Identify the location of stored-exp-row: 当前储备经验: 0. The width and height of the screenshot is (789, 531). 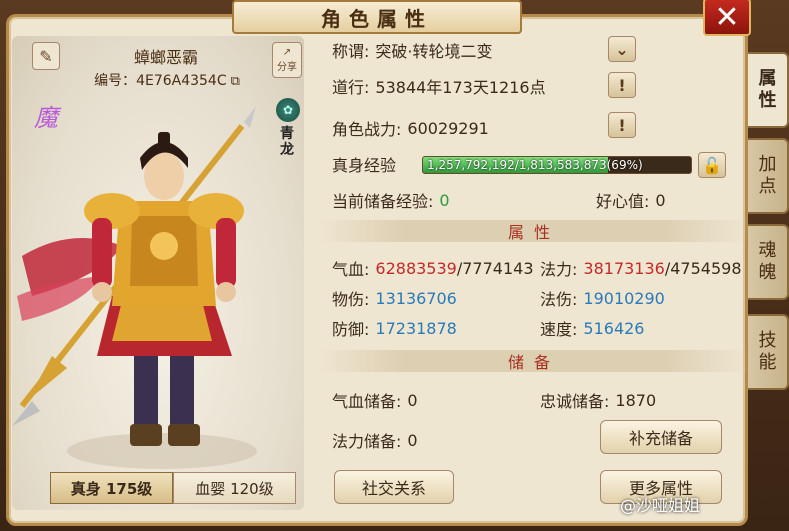
(391, 200).